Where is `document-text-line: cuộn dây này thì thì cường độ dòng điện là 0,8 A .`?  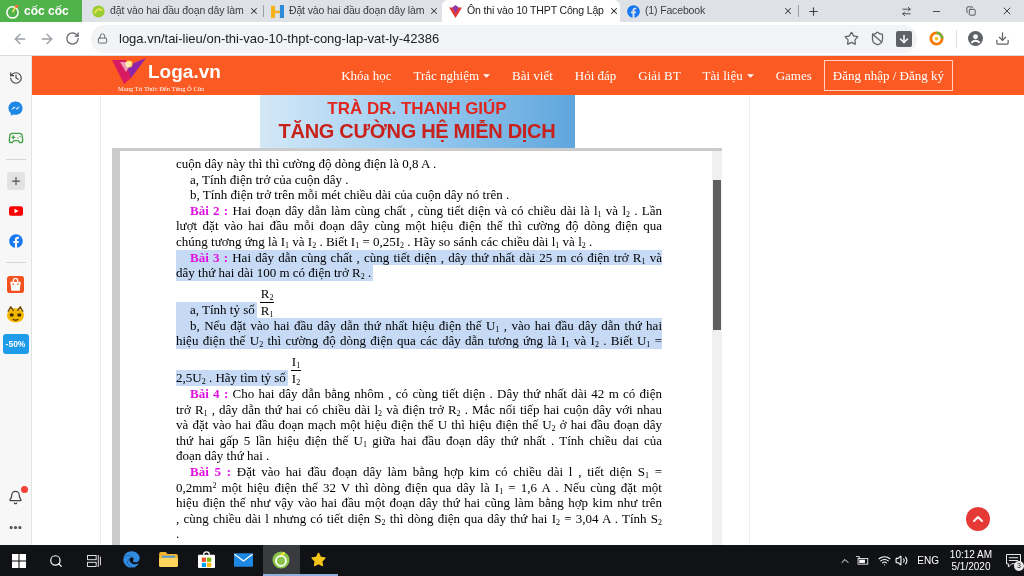 document-text-line: cuộn dây này thì thì cường độ dòng điện là 0,8 A . is located at coordinates (307, 164).